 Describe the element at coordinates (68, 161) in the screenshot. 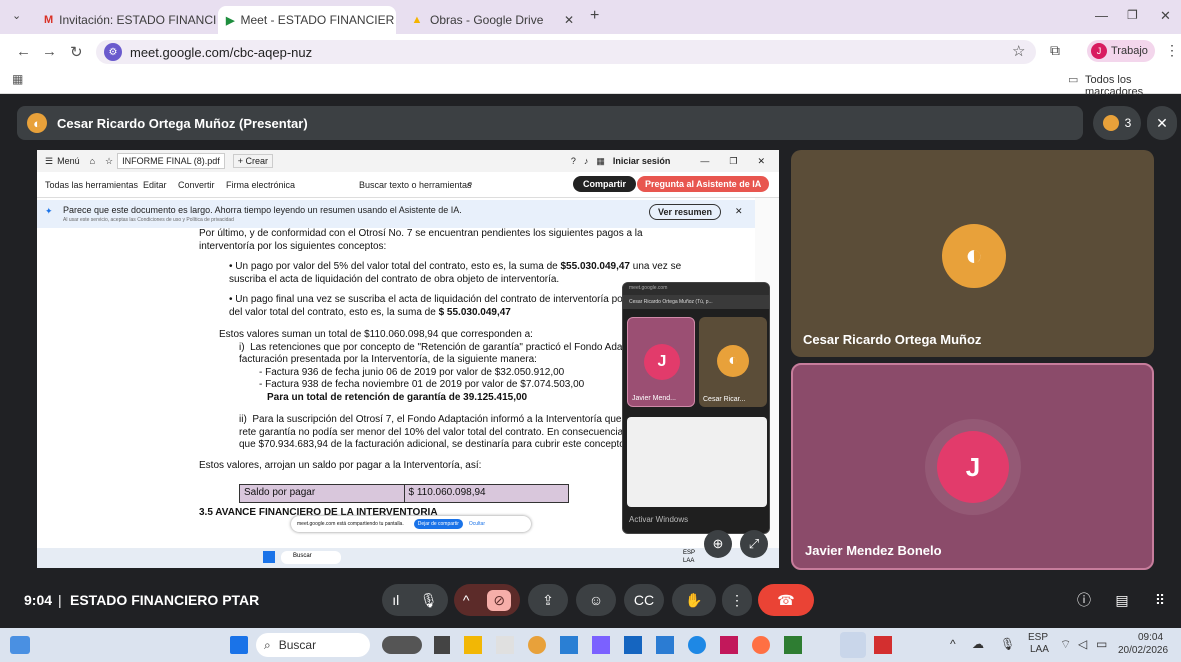

I see `menu-label: Menú` at that location.